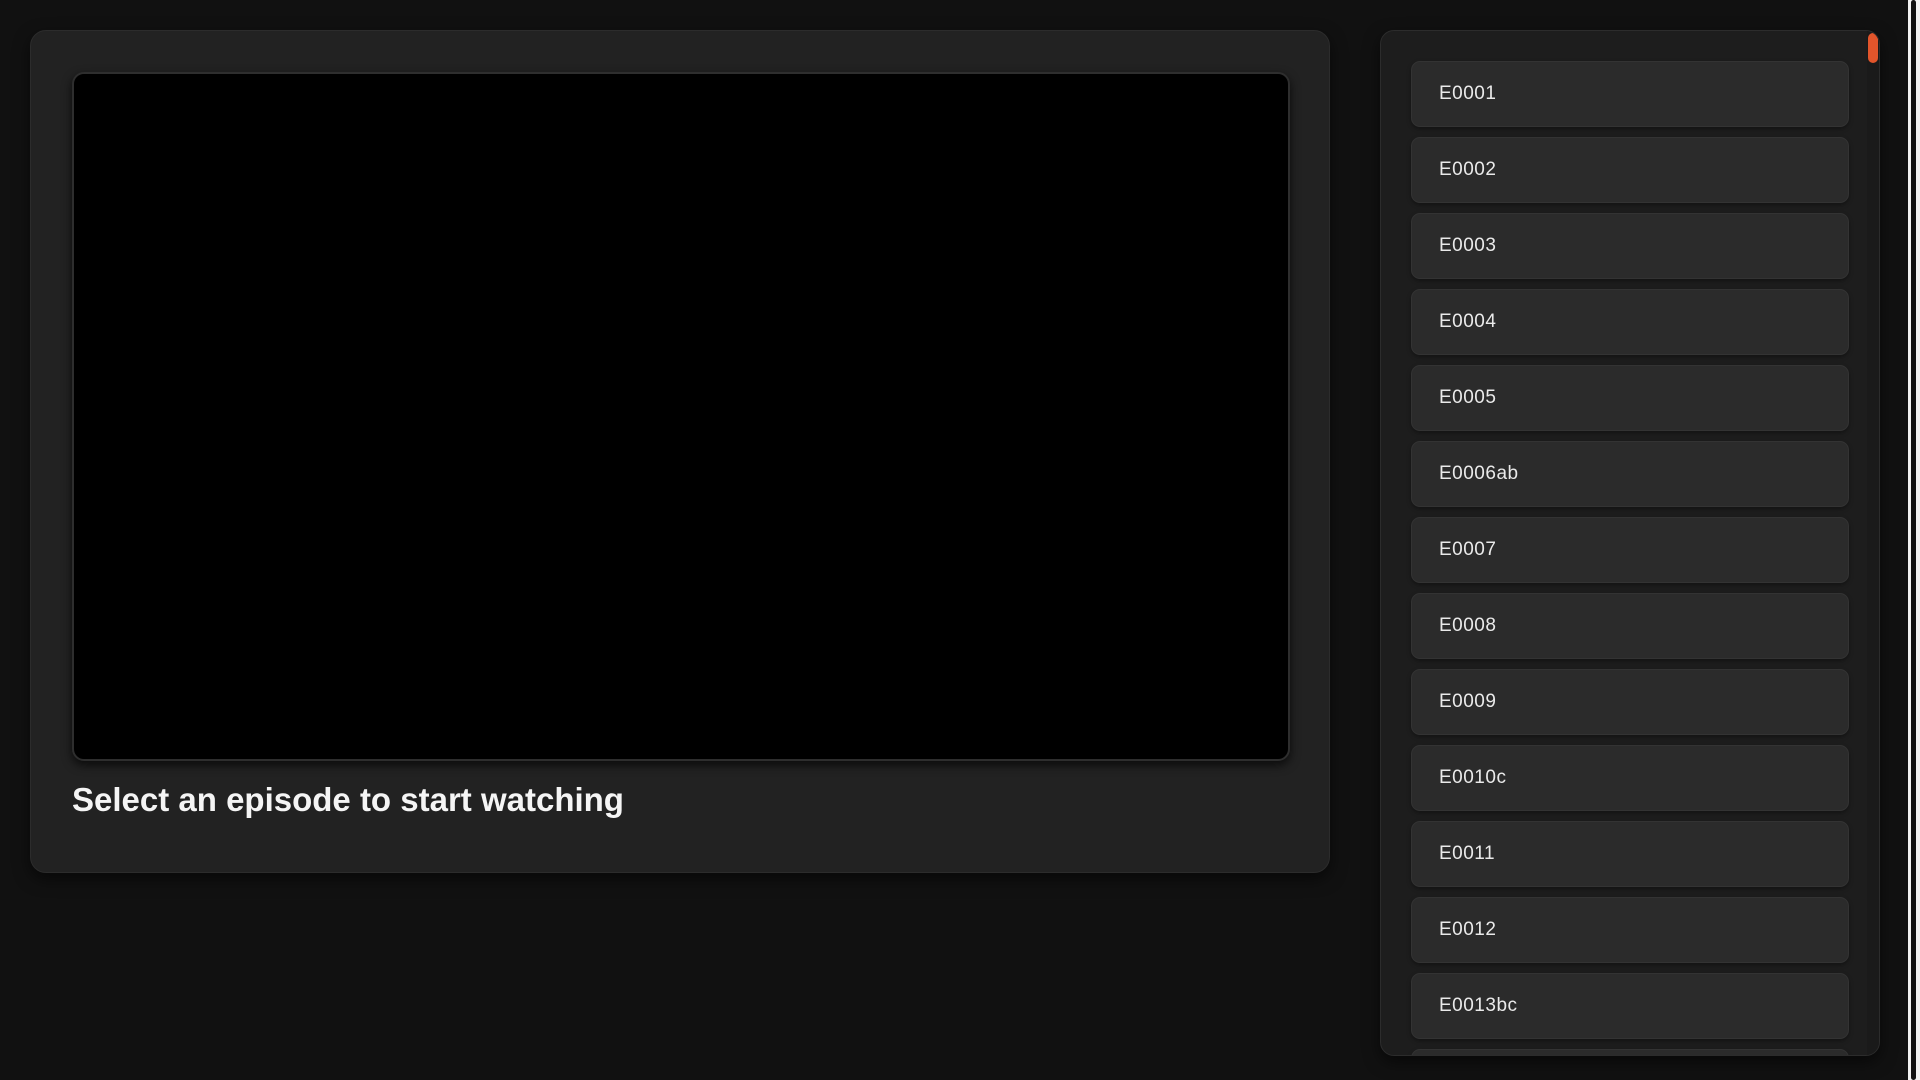 This screenshot has width=1920, height=1080. What do you see at coordinates (1630, 246) in the screenshot?
I see `episode-item: E0003` at bounding box center [1630, 246].